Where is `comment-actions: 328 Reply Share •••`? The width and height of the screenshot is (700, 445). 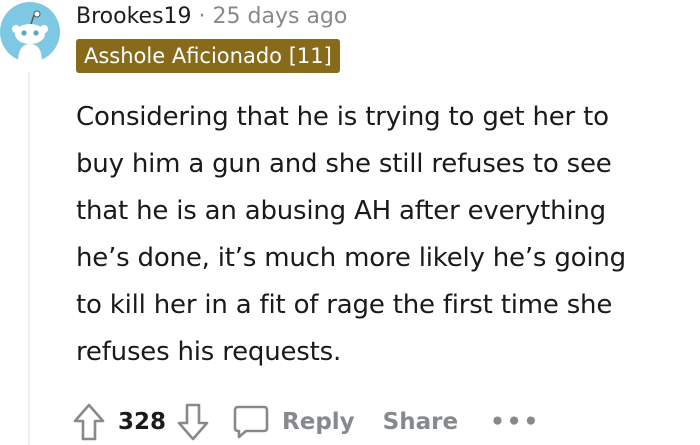
comment-actions: 328 Reply Share ••• is located at coordinates (306, 421).